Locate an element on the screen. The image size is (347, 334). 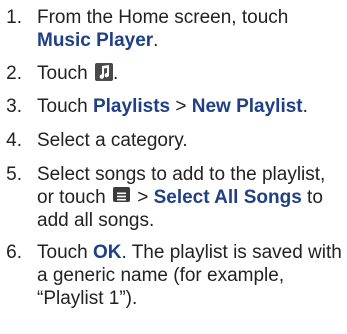
step-number: 6. is located at coordinates (14, 252).